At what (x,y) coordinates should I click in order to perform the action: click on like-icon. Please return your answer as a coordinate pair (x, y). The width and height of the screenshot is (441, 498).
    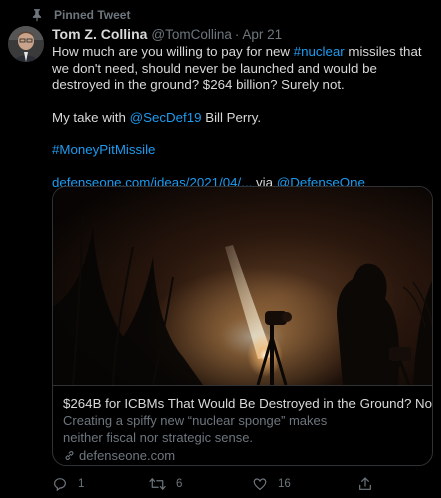
    Looking at the image, I should click on (260, 484).